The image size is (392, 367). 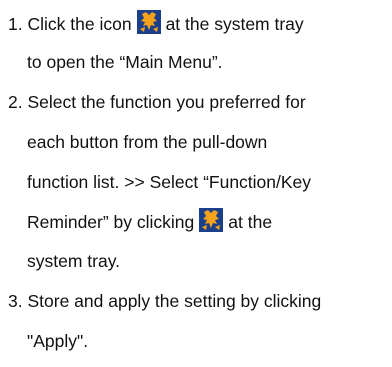 What do you see at coordinates (234, 24) in the screenshot?
I see `step-1-text-after-icon: at the system tray` at bounding box center [234, 24].